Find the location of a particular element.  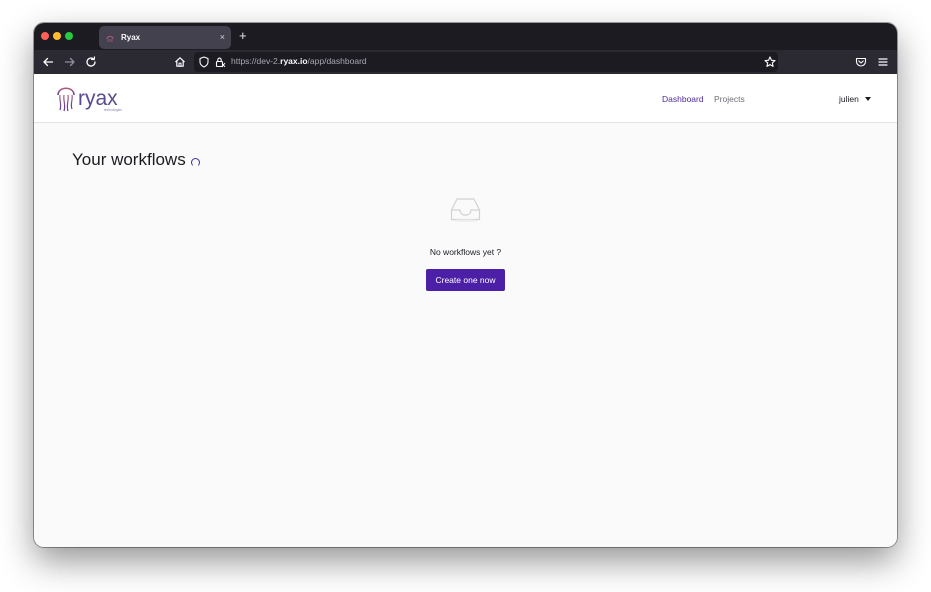

back-icon is located at coordinates (48, 62).